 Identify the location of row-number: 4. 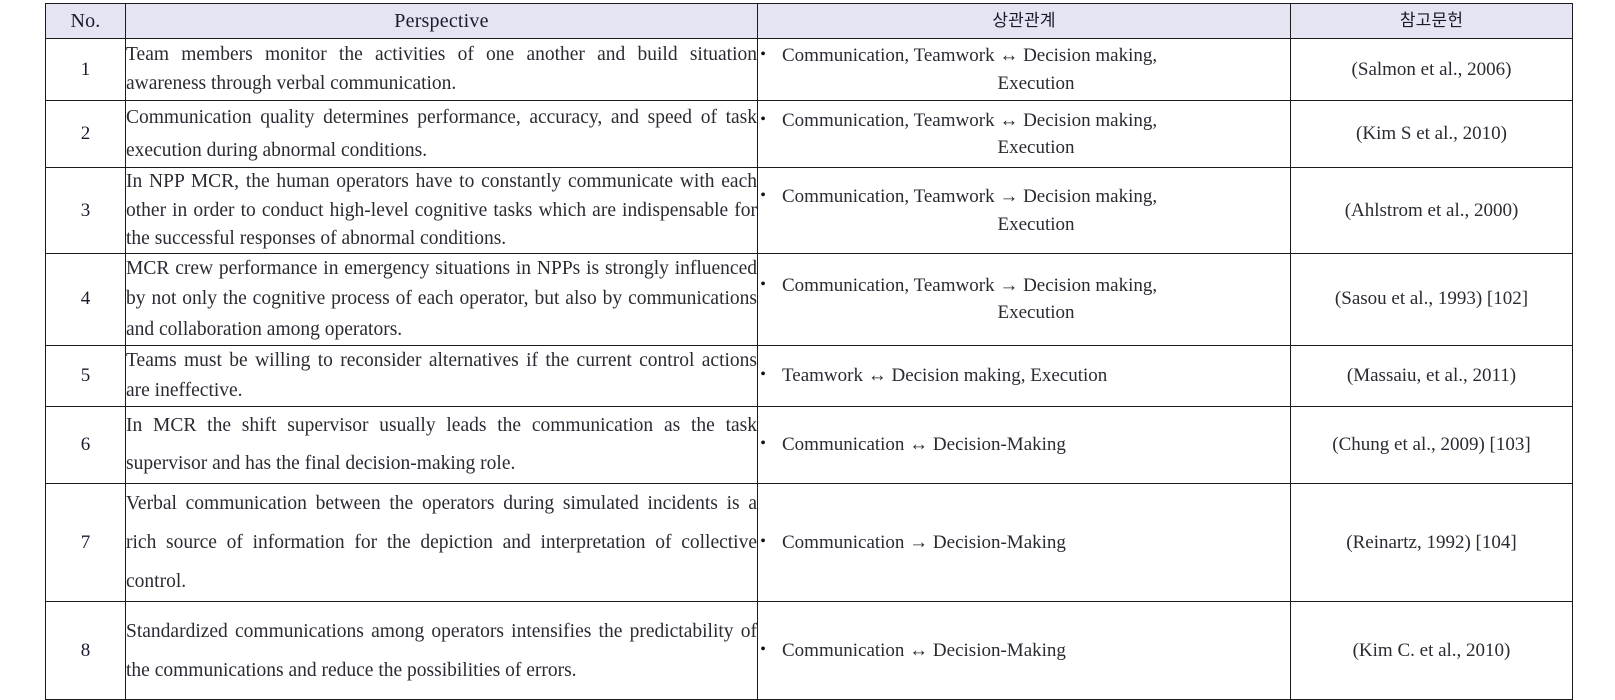
(85, 299).